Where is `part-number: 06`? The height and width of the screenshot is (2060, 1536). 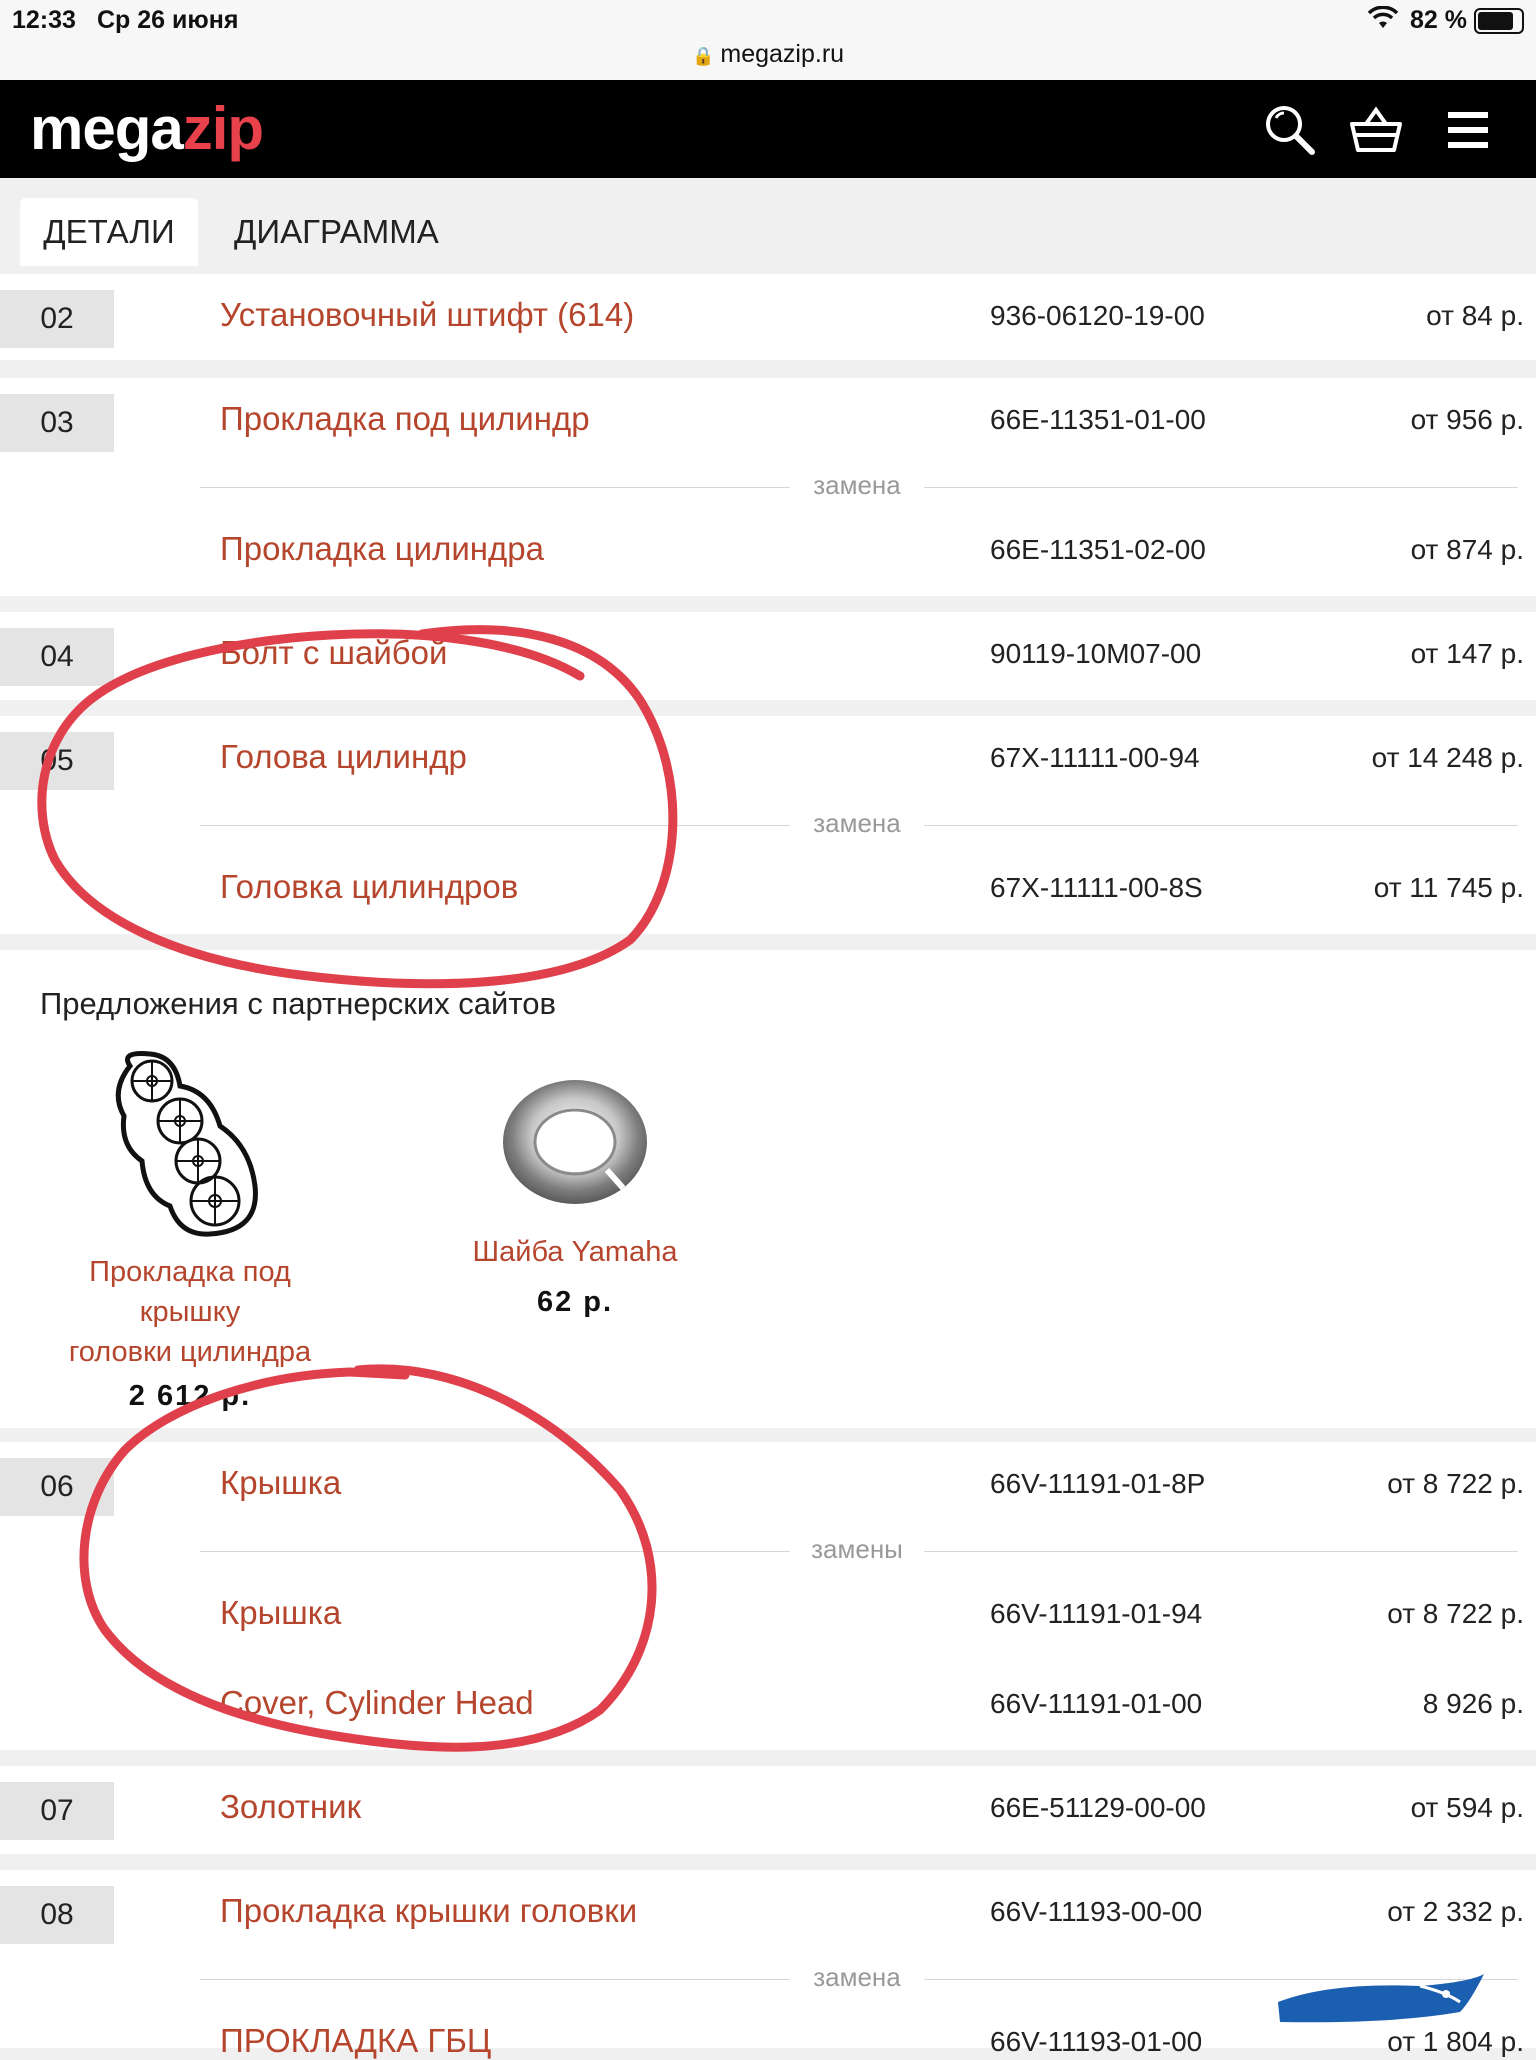 part-number: 06 is located at coordinates (57, 1487).